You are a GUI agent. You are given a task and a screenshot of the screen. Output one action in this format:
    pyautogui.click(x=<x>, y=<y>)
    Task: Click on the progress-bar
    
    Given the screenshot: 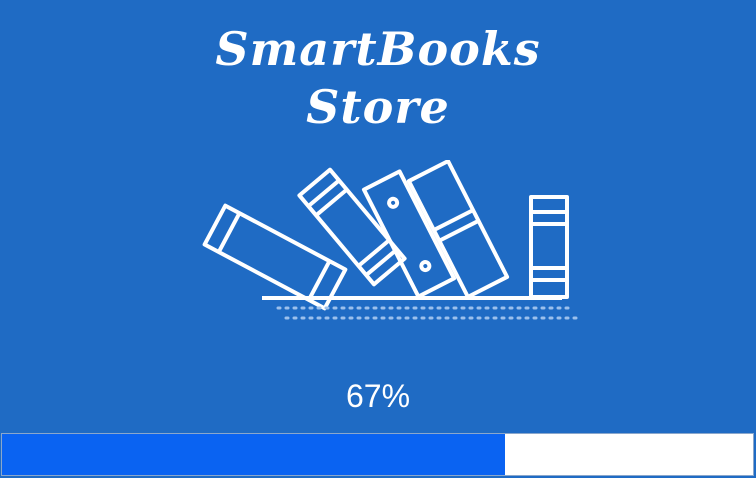 What is the action you would take?
    pyautogui.click(x=377, y=454)
    